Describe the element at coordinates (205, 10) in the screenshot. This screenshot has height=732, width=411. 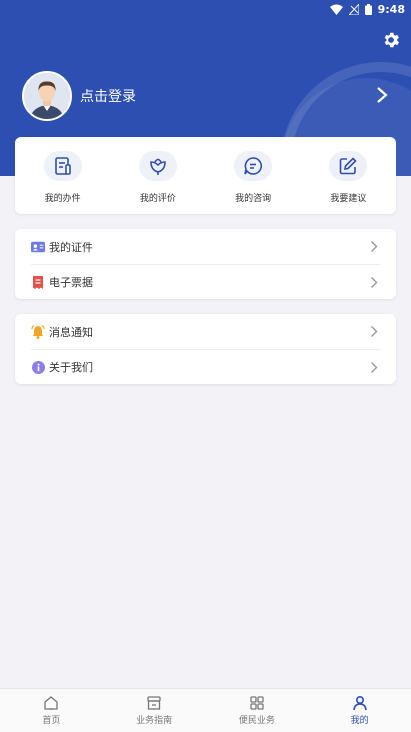
I see `status-bar: 9:48` at that location.